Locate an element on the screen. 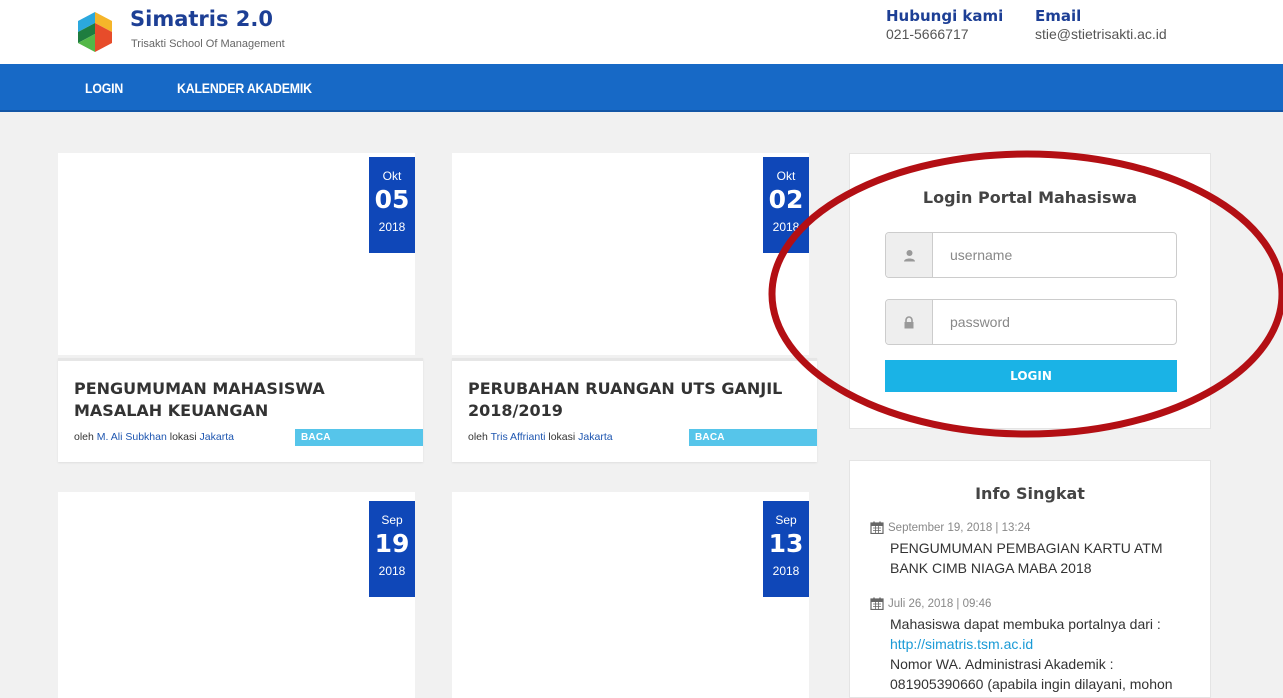  info-date-text: Juli 26, 2018 | 09:46 is located at coordinates (940, 603).